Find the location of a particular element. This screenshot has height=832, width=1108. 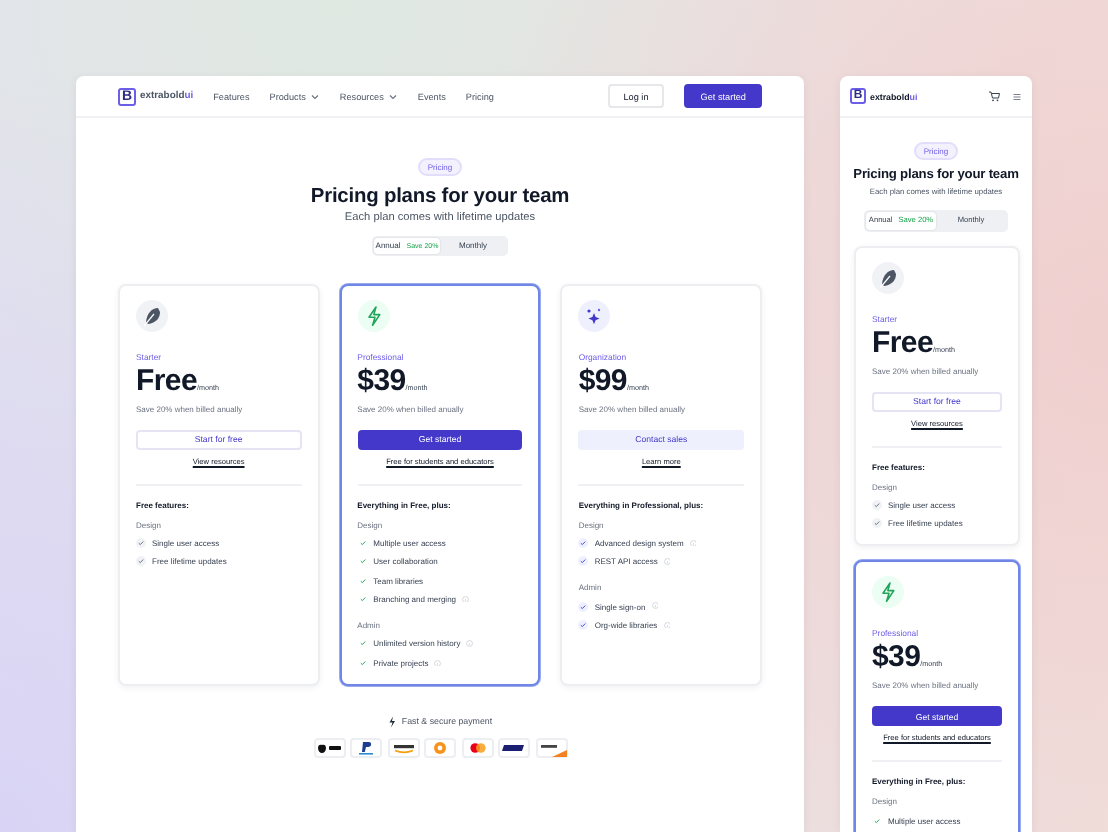

plan-price: $99 is located at coordinates (602, 380).